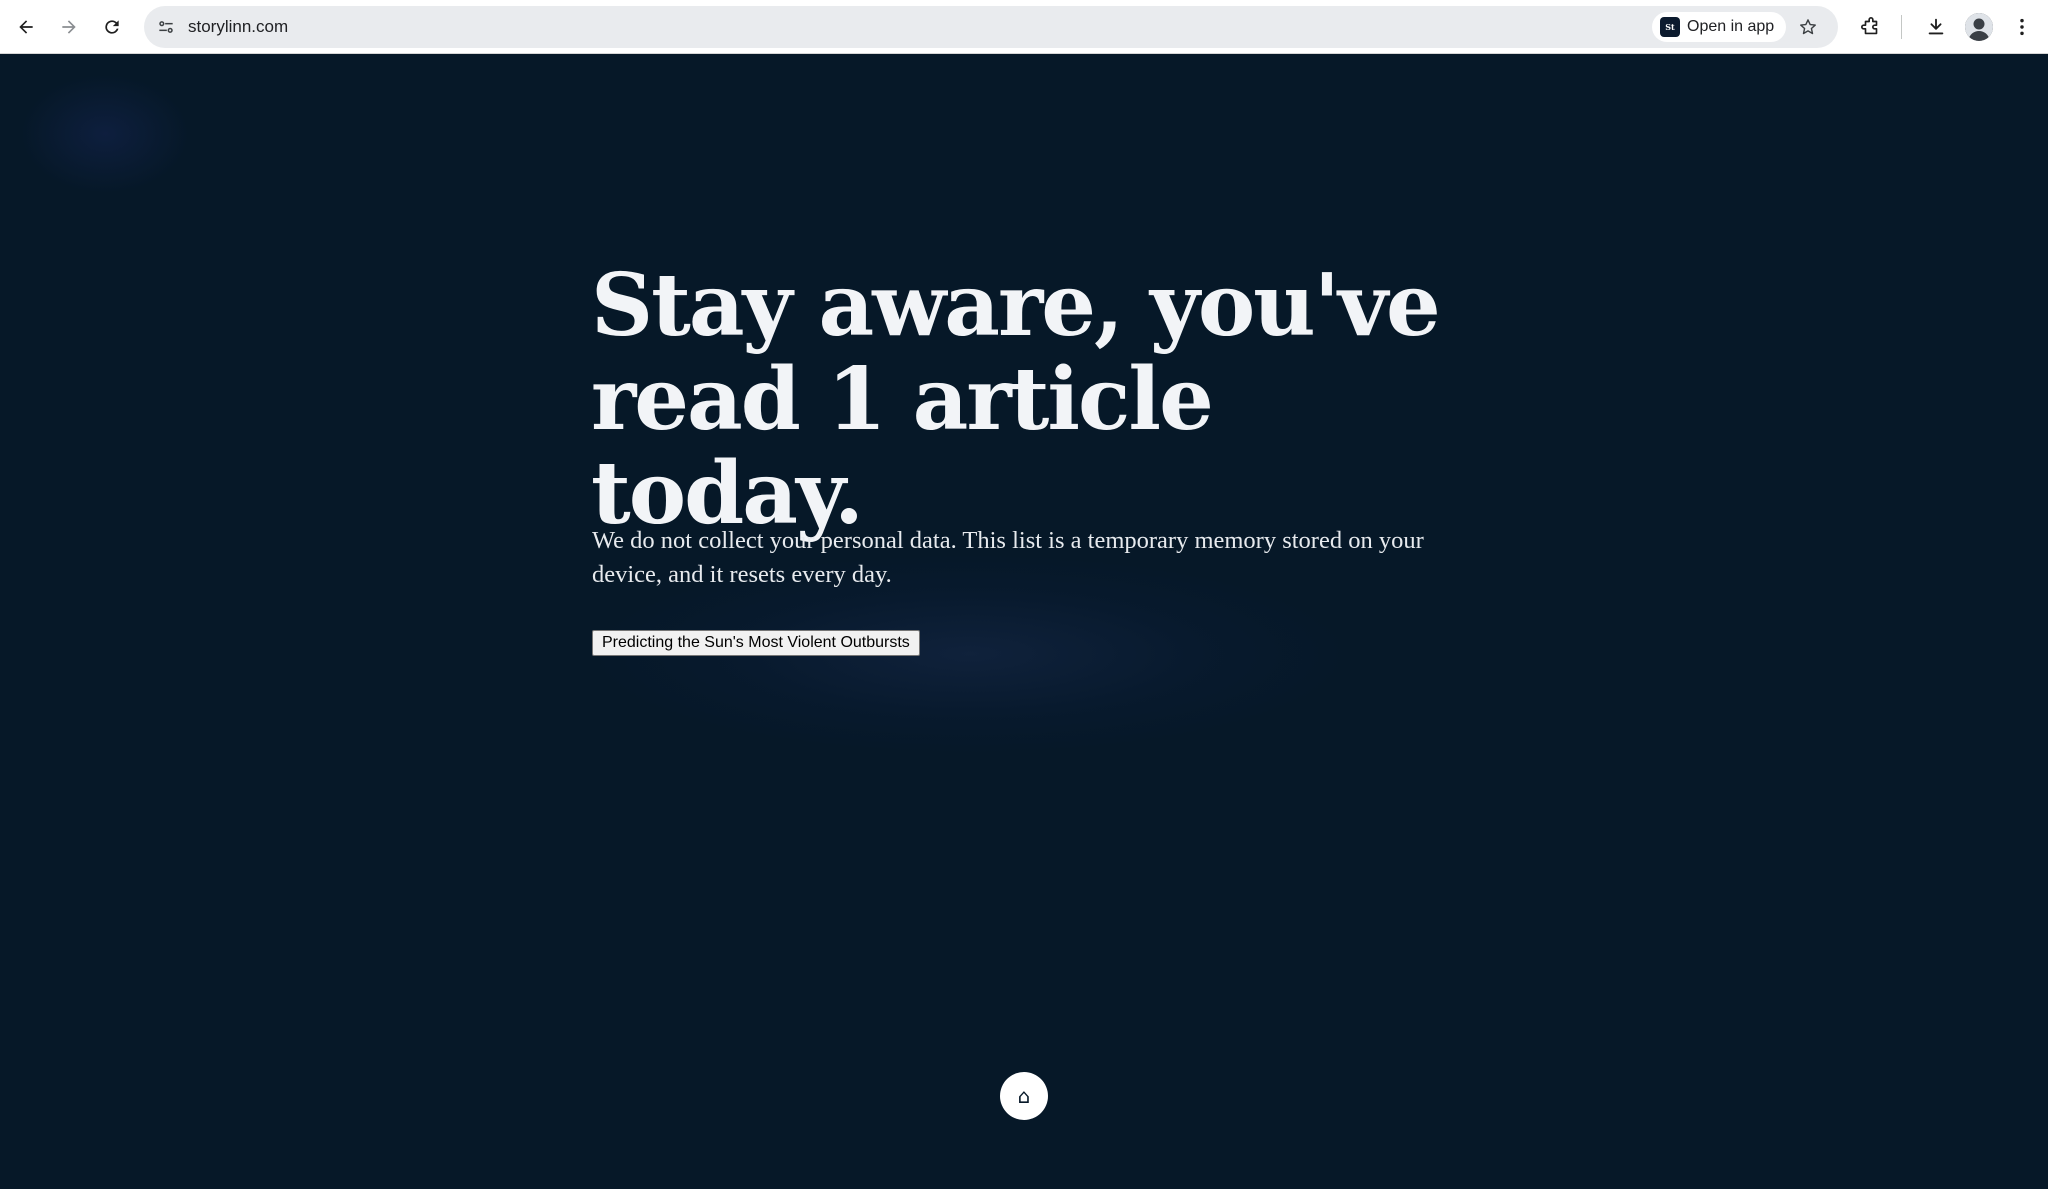  I want to click on puzzle-icon, so click(1869, 26).